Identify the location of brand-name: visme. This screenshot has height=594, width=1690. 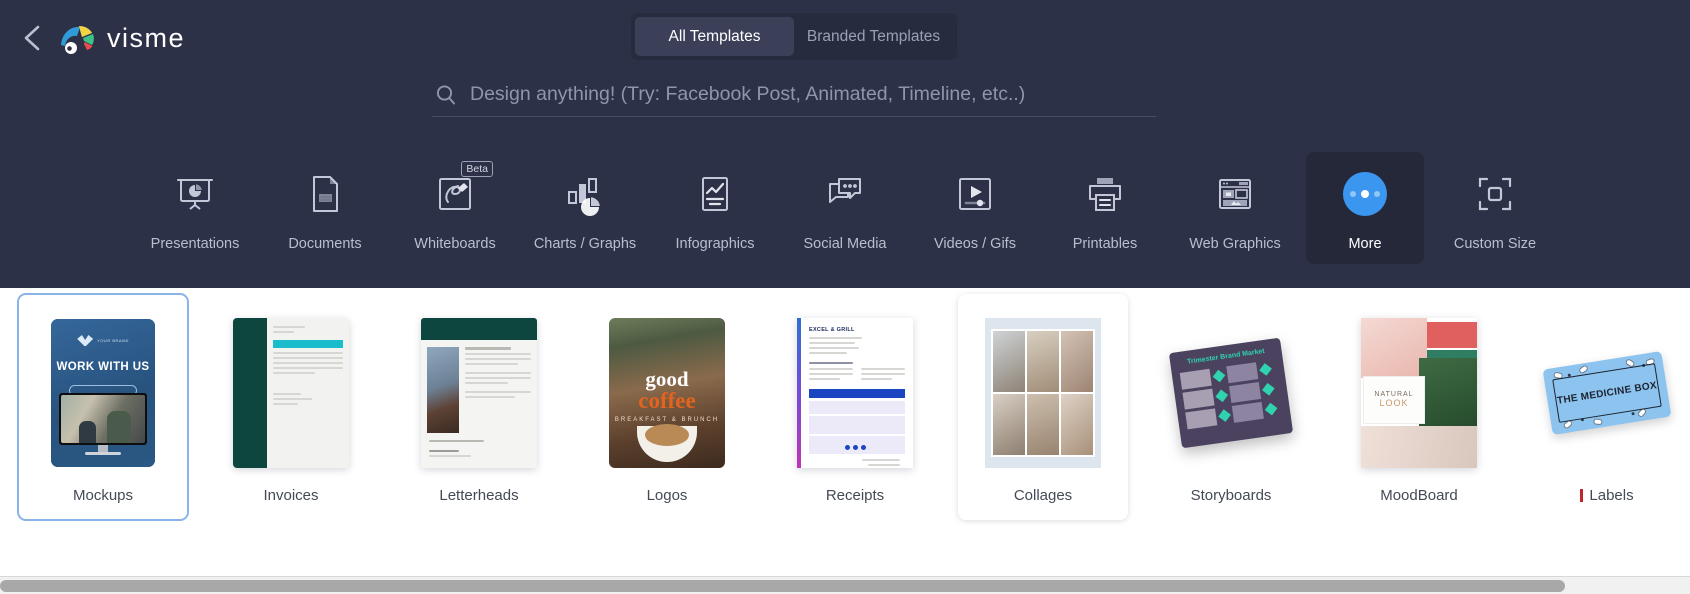
(146, 37).